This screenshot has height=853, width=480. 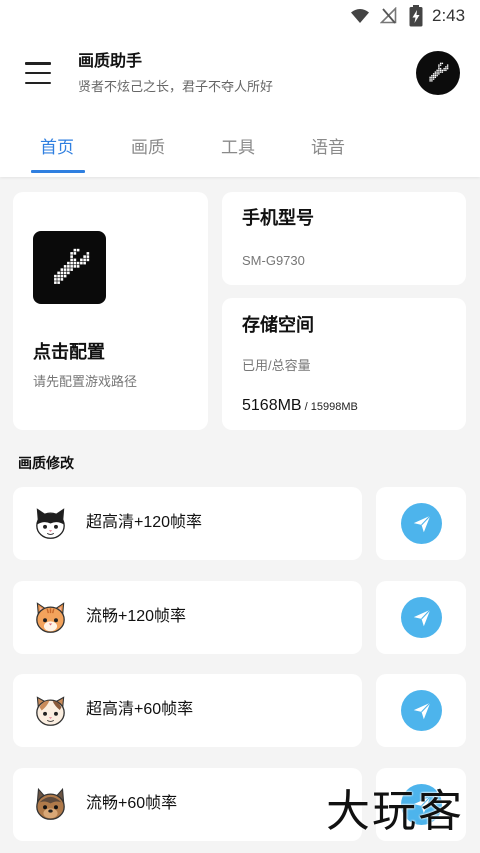 I want to click on storage-card: 存储空间 已用/总容量 5168MB / 15998MB, so click(x=344, y=364).